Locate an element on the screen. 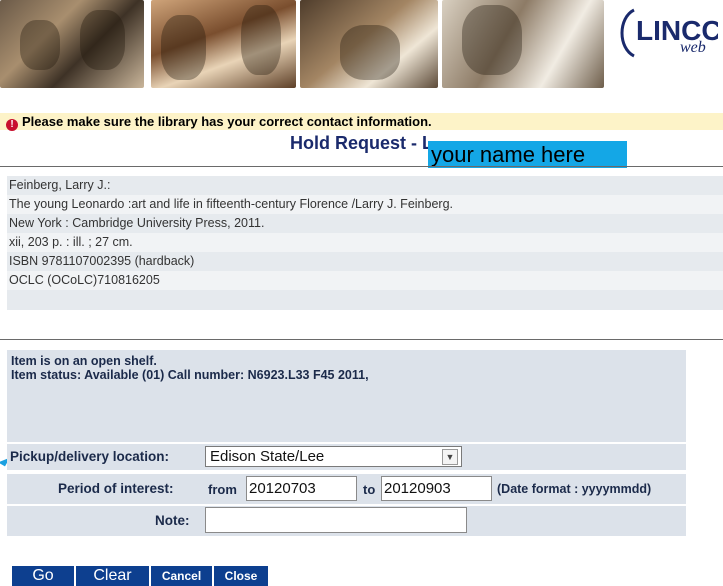 The height and width of the screenshot is (586, 723). close-button: Close is located at coordinates (241, 576).